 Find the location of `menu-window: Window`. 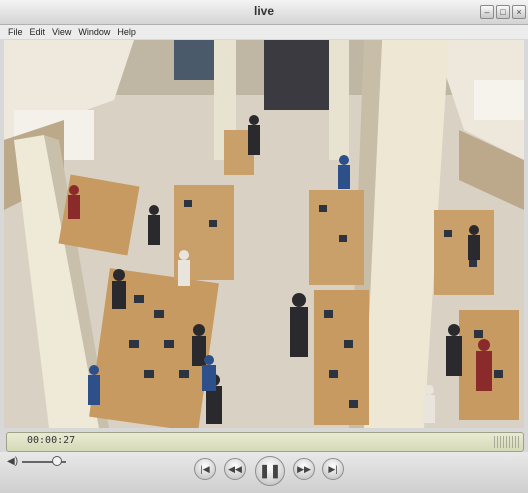

menu-window: Window is located at coordinates (94, 32).